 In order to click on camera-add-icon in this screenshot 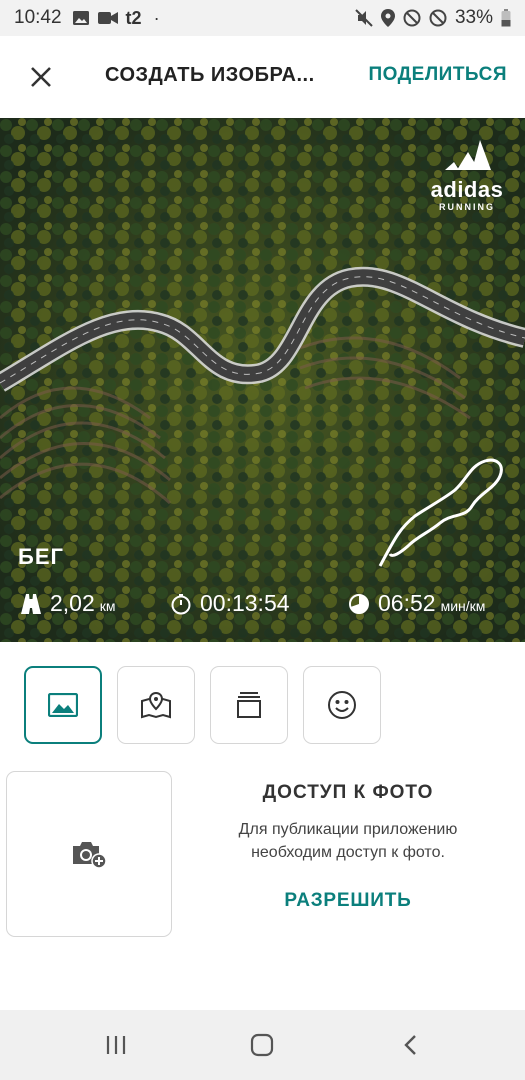, I will do `click(90, 855)`.